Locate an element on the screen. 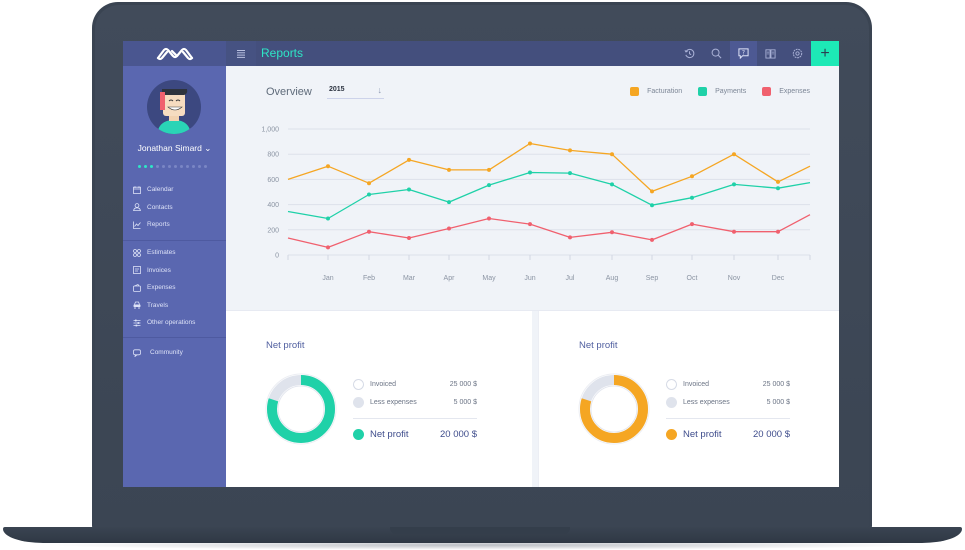  y-tick-label: 0 is located at coordinates (277, 256).